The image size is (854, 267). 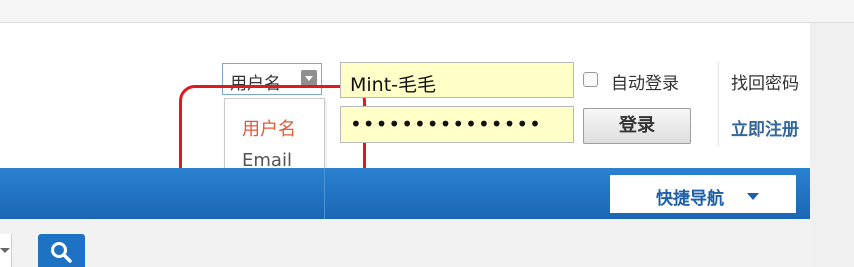 What do you see at coordinates (427, 11) in the screenshot?
I see `top-strip` at bounding box center [427, 11].